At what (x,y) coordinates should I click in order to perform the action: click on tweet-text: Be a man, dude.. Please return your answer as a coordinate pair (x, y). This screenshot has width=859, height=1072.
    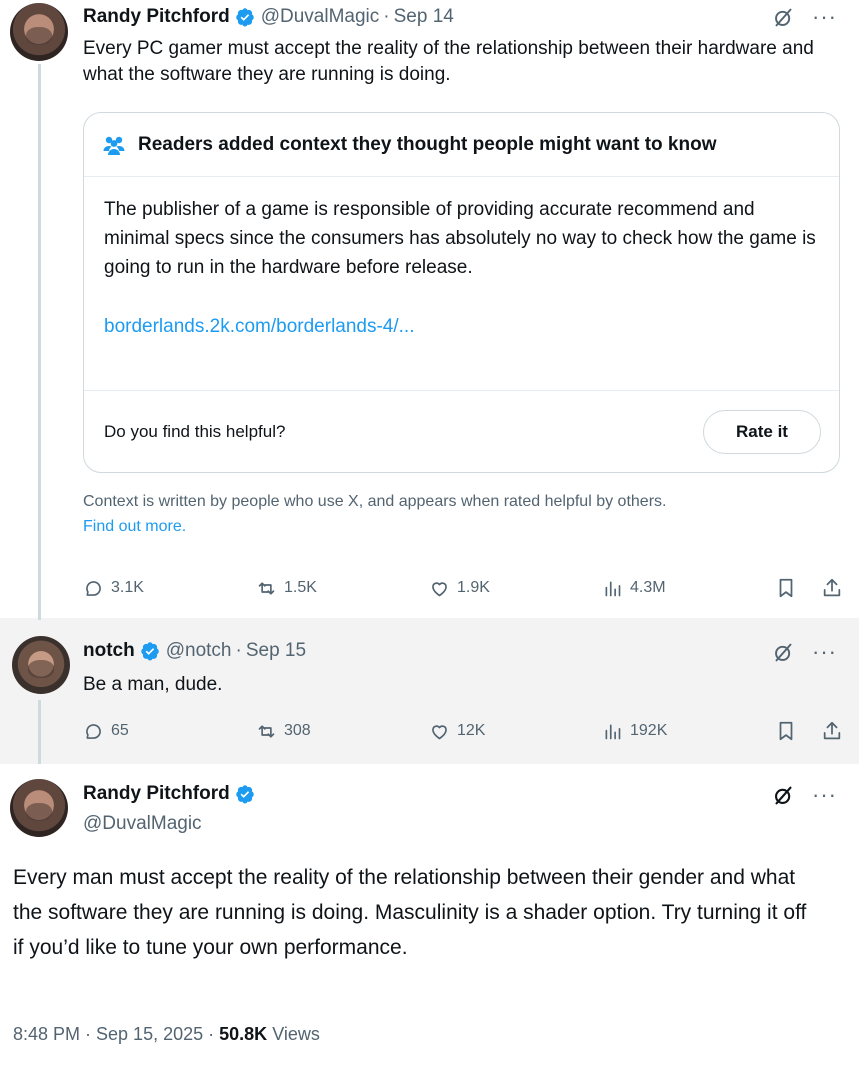
    Looking at the image, I should click on (153, 684).